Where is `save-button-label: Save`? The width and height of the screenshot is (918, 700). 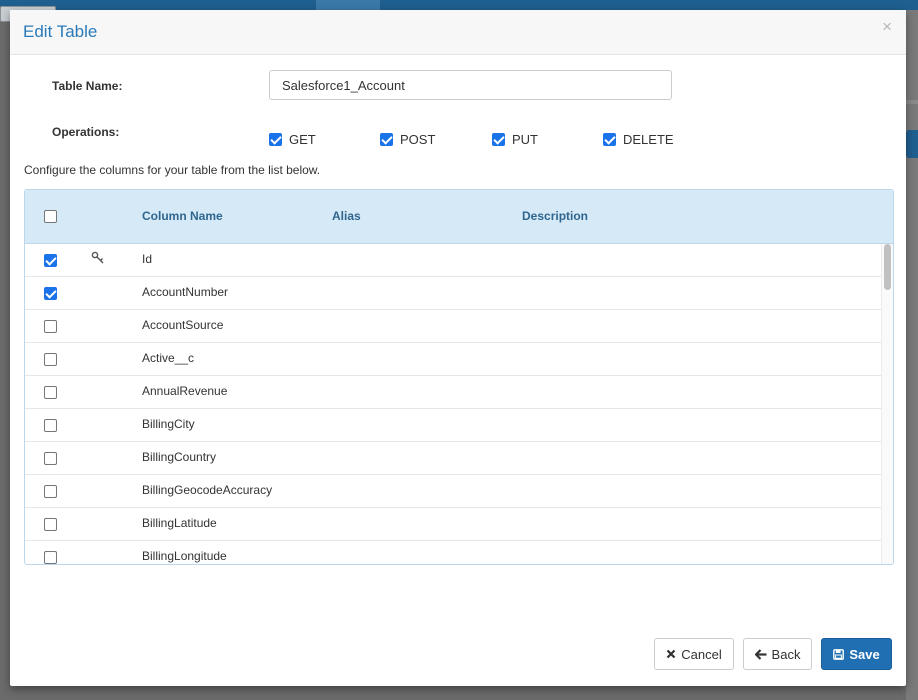 save-button-label: Save is located at coordinates (864, 654).